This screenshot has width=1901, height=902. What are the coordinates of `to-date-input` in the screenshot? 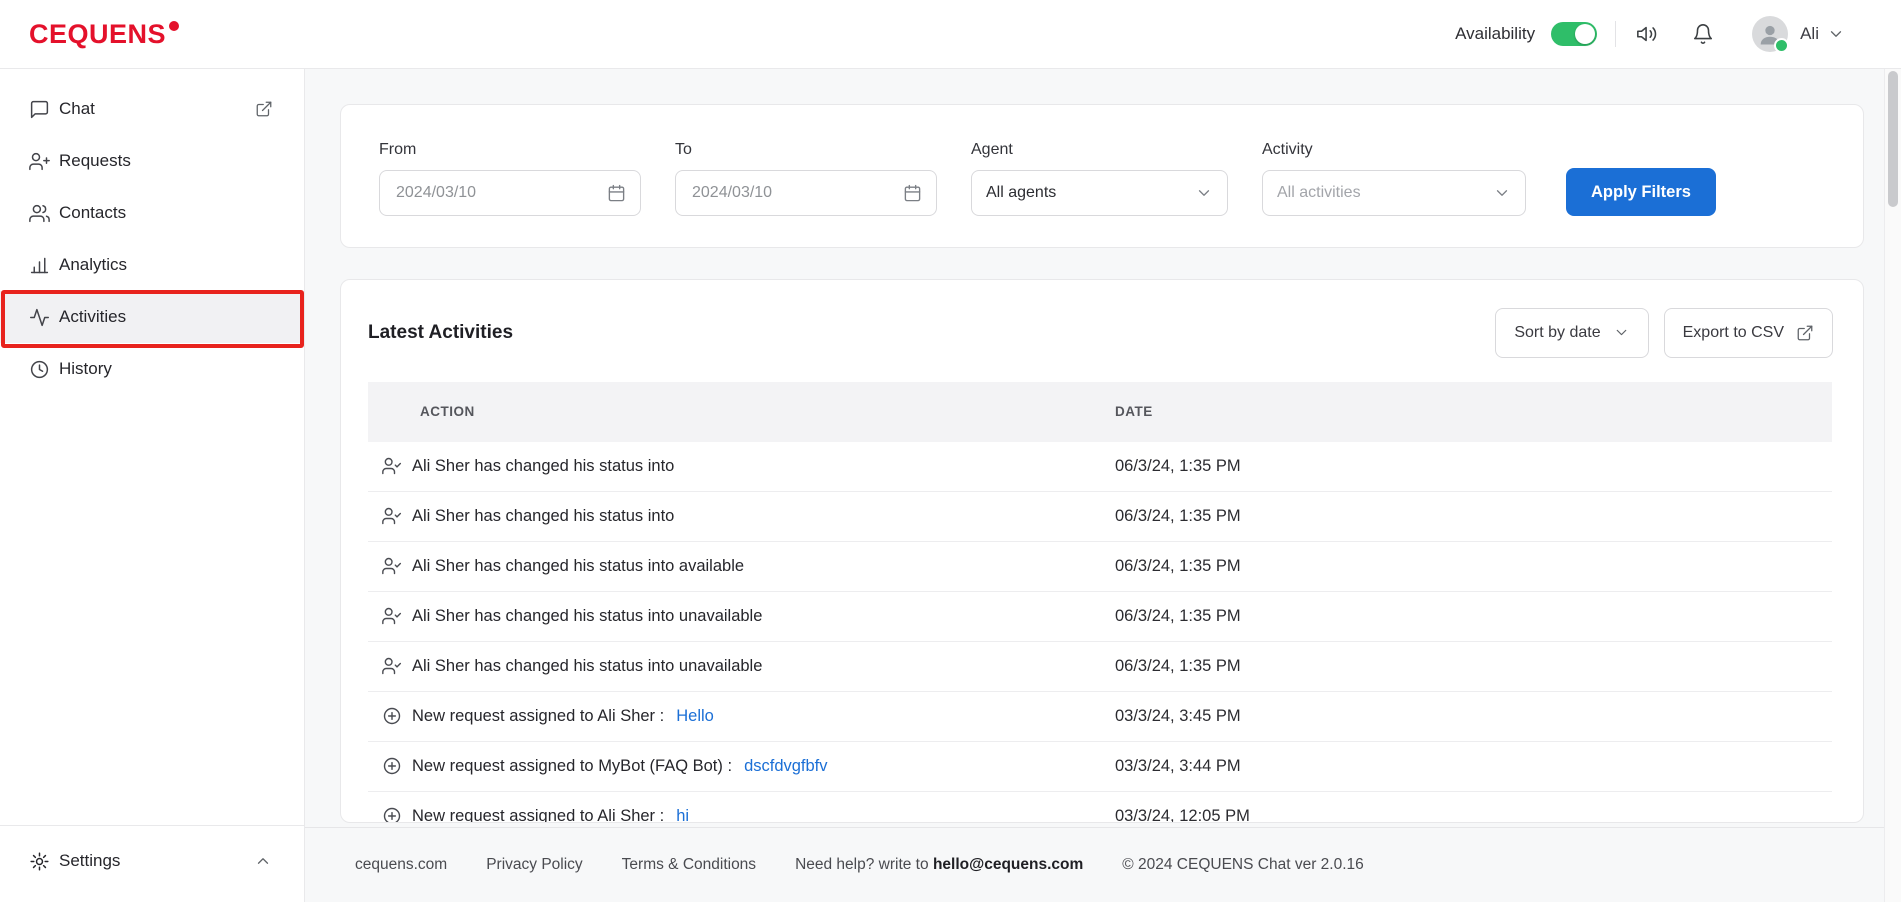 It's located at (806, 193).